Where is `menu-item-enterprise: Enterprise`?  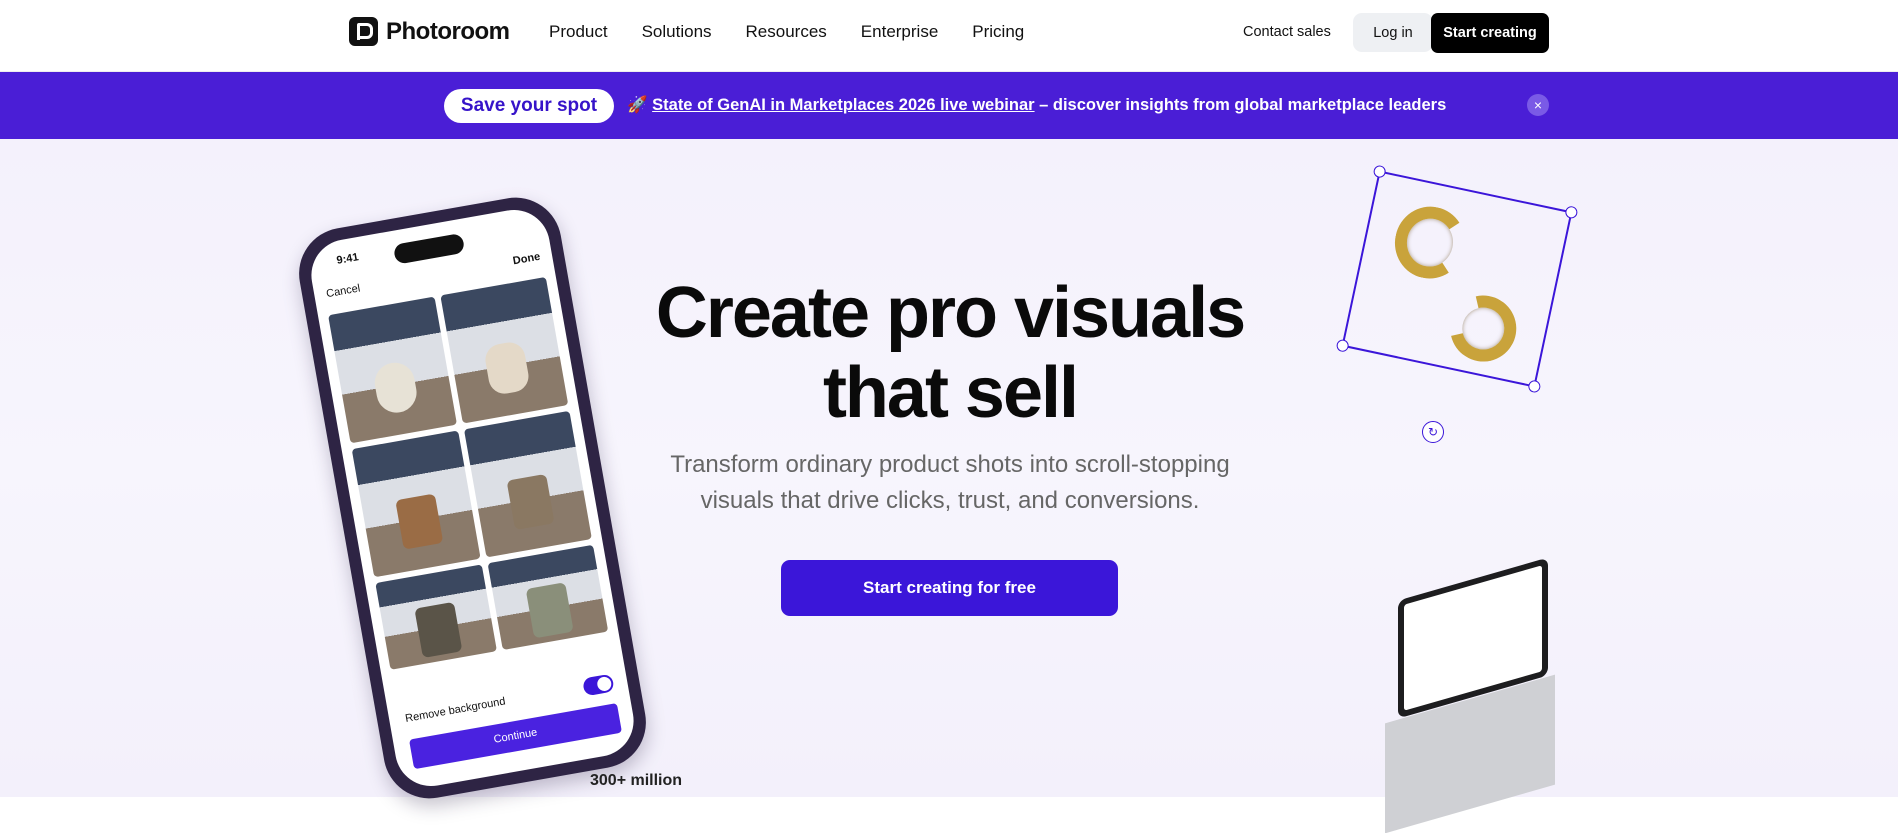
menu-item-enterprise: Enterprise is located at coordinates (899, 32).